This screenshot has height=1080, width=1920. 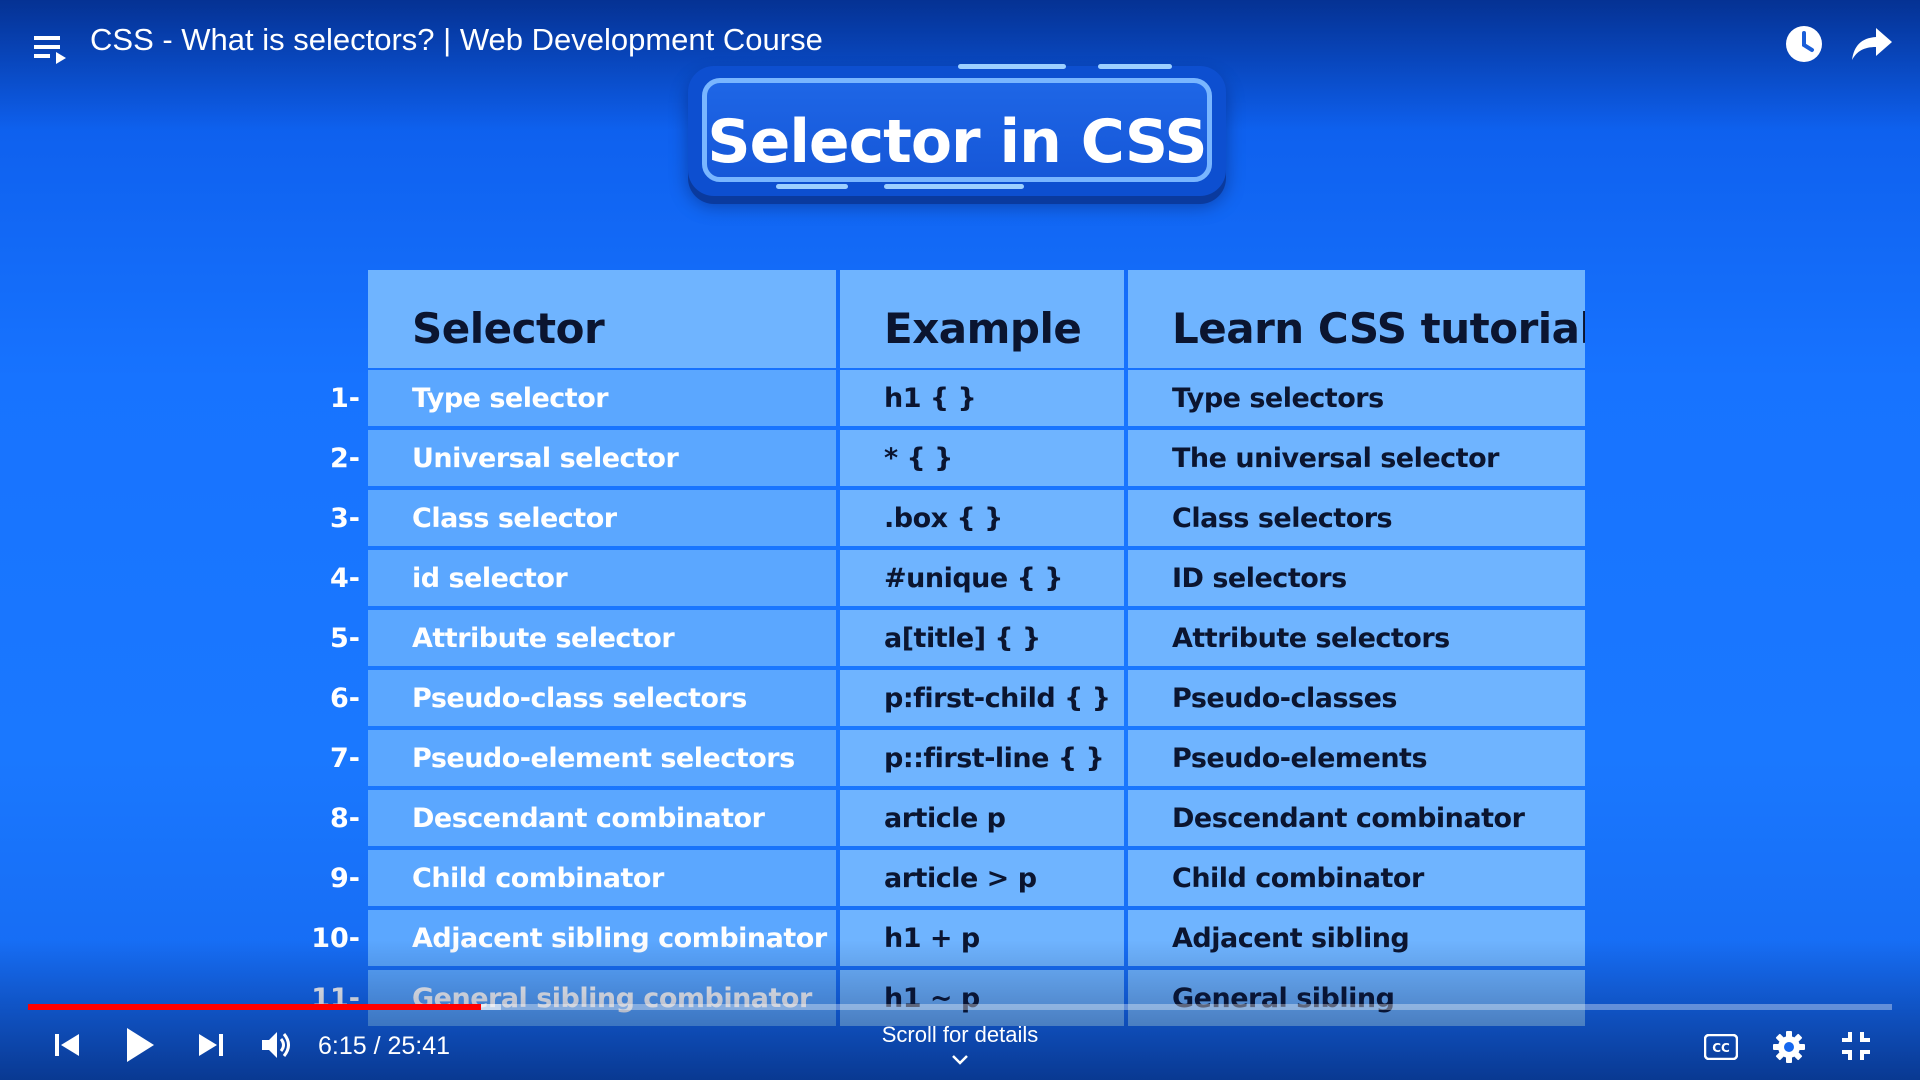 What do you see at coordinates (277, 1045) in the screenshot?
I see `volume-icon` at bounding box center [277, 1045].